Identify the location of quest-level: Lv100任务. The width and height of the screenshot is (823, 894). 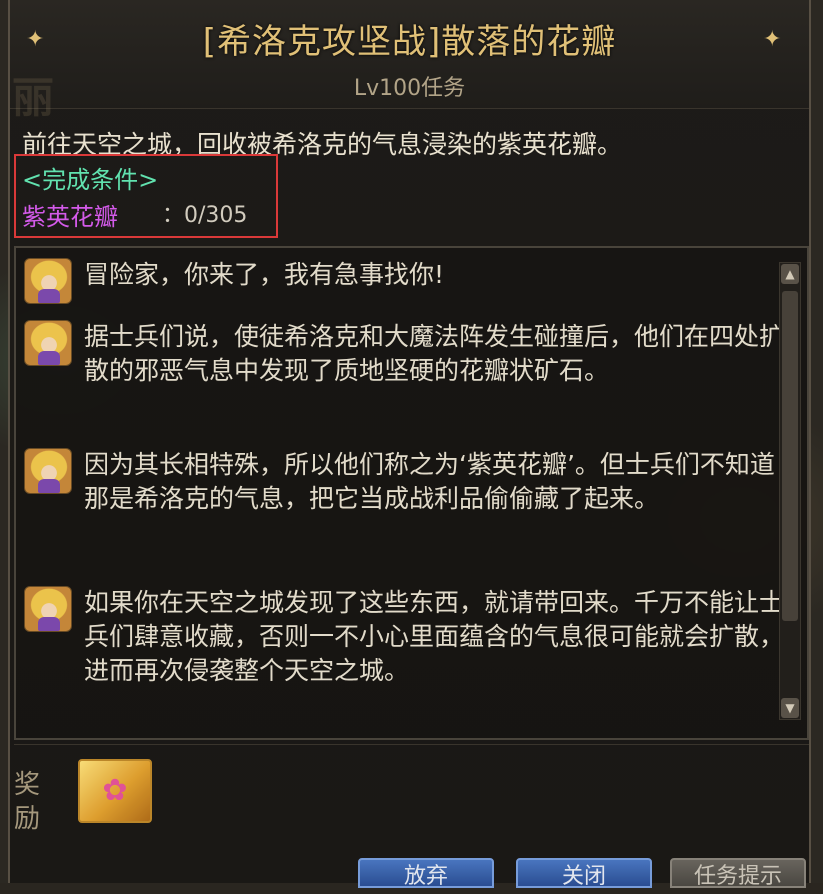
(409, 88).